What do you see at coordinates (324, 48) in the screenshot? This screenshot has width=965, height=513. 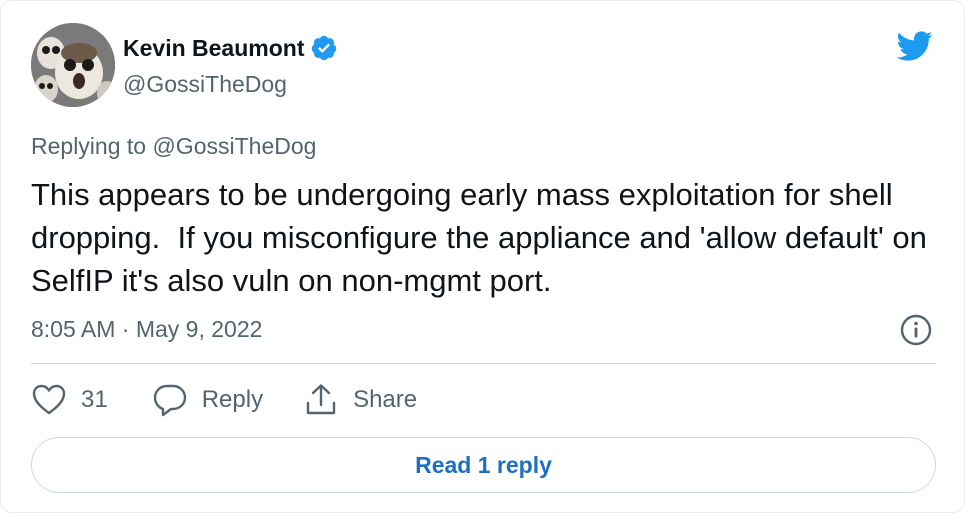 I see `verified-badge-icon` at bounding box center [324, 48].